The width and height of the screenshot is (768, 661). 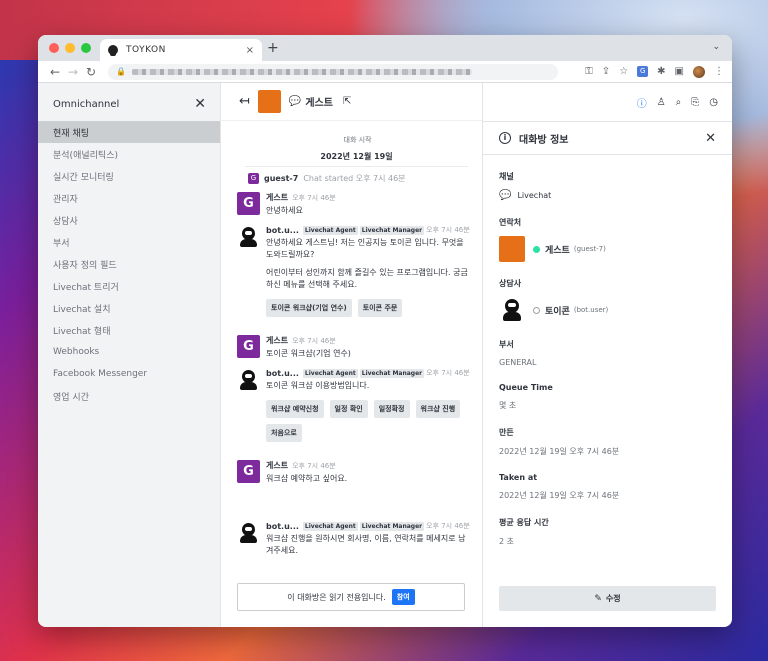 I want to click on avg-response-value: 2 초, so click(x=506, y=541).